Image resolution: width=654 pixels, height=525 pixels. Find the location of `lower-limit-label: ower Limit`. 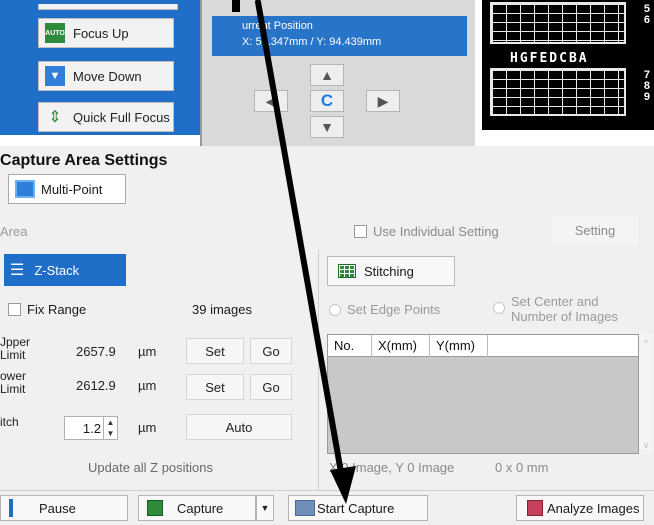

lower-limit-label: ower Limit is located at coordinates (13, 382).